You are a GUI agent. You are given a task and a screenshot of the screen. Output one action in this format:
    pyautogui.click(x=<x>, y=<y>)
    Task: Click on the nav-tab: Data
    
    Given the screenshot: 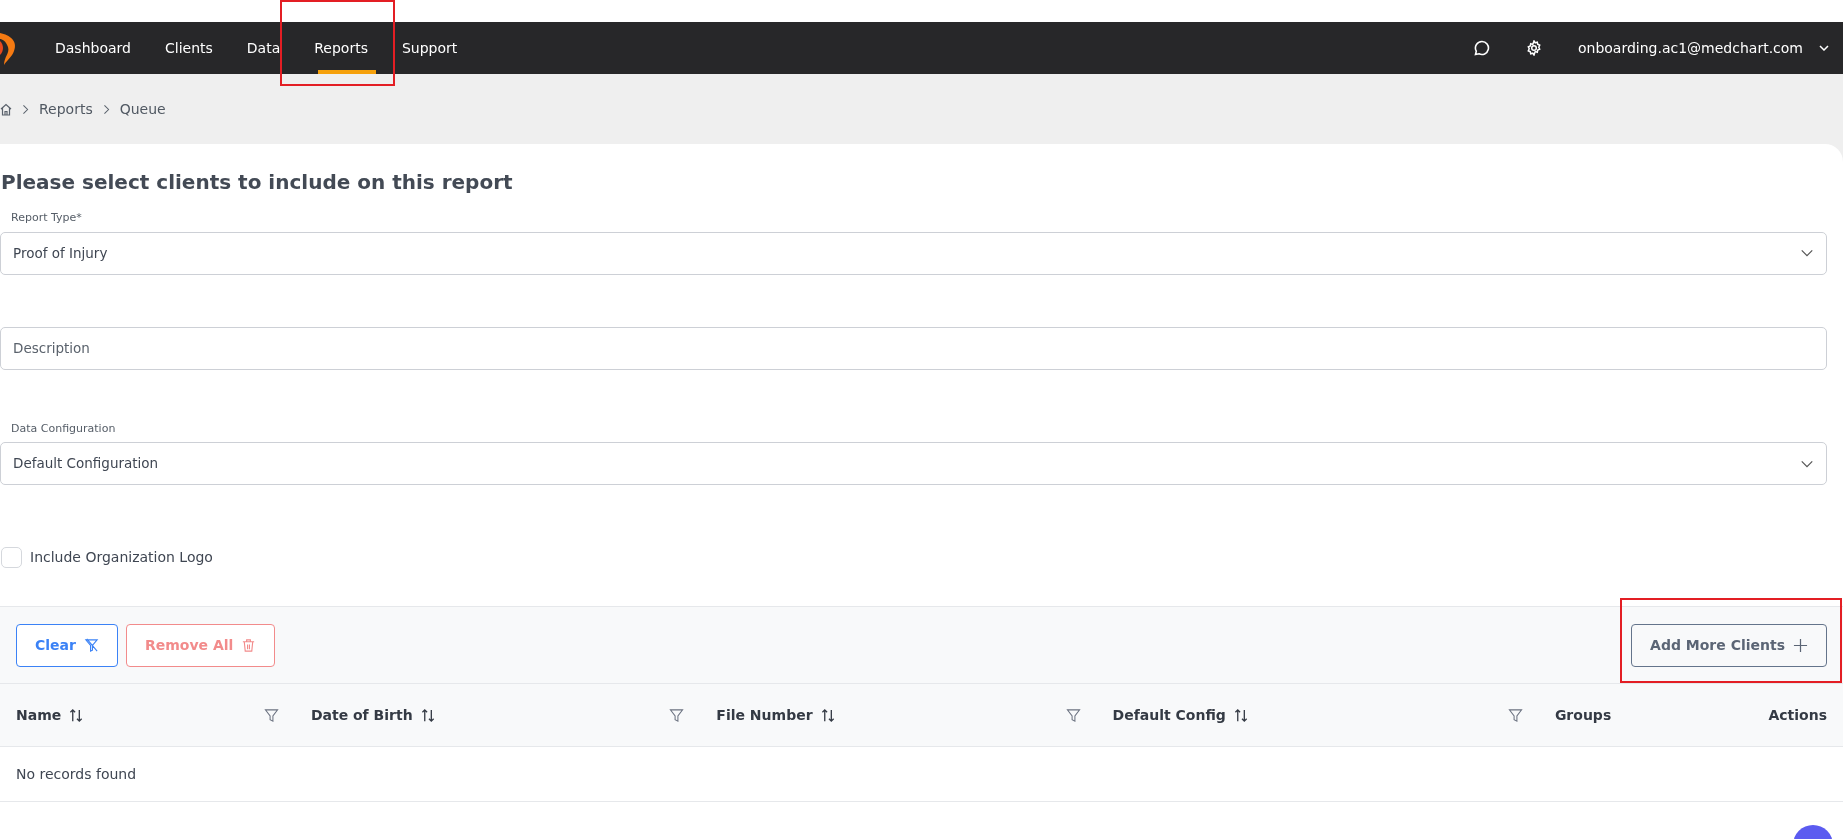 What is the action you would take?
    pyautogui.click(x=263, y=48)
    